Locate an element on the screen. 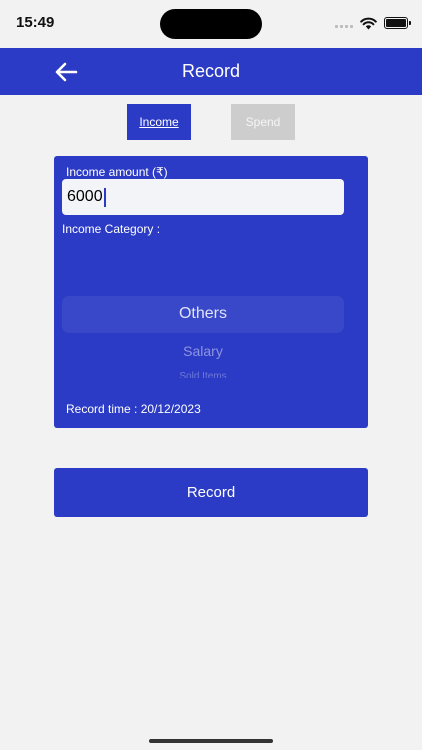 The width and height of the screenshot is (422, 750). dynamic-island is located at coordinates (211, 24).